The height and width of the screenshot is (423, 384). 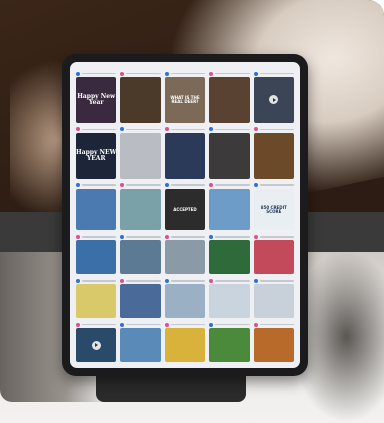 I want to click on post-thumbnail: ACCEPTED, so click(x=185, y=209).